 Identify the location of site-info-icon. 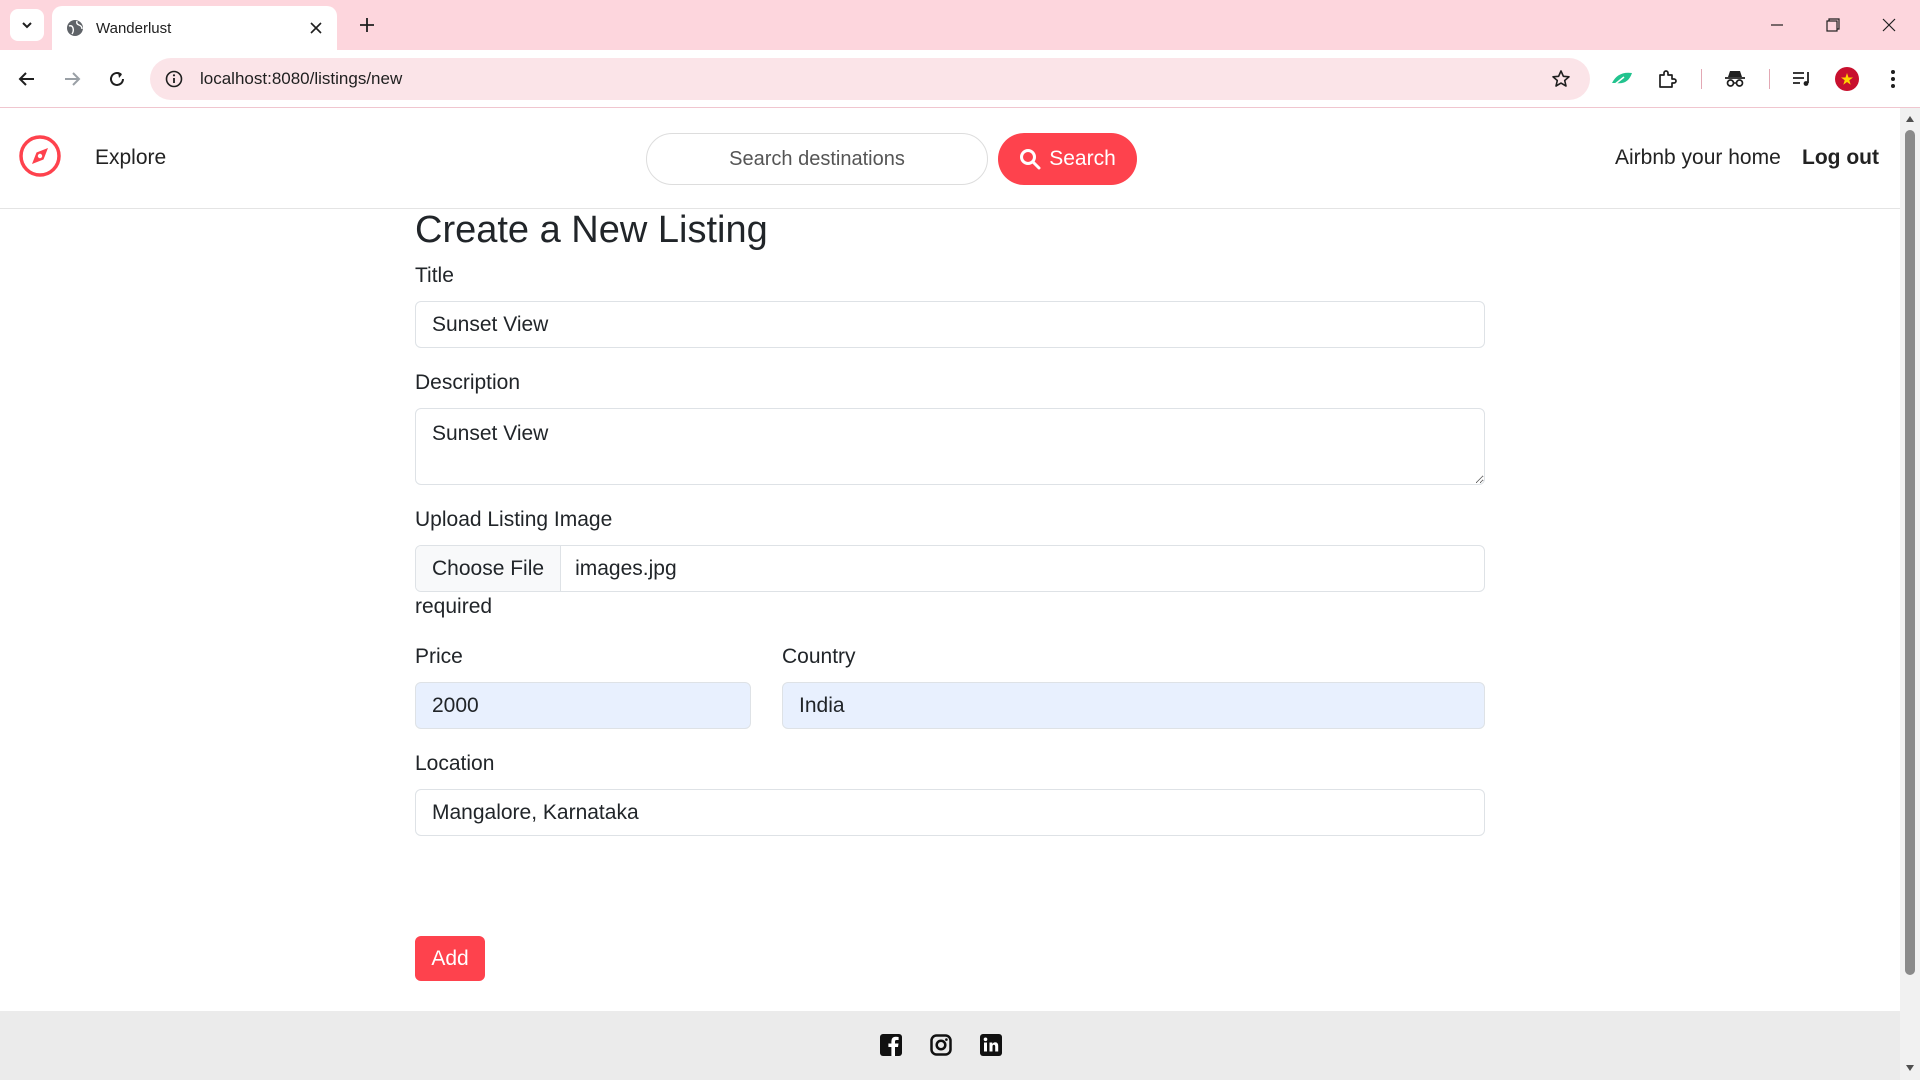
(174, 79).